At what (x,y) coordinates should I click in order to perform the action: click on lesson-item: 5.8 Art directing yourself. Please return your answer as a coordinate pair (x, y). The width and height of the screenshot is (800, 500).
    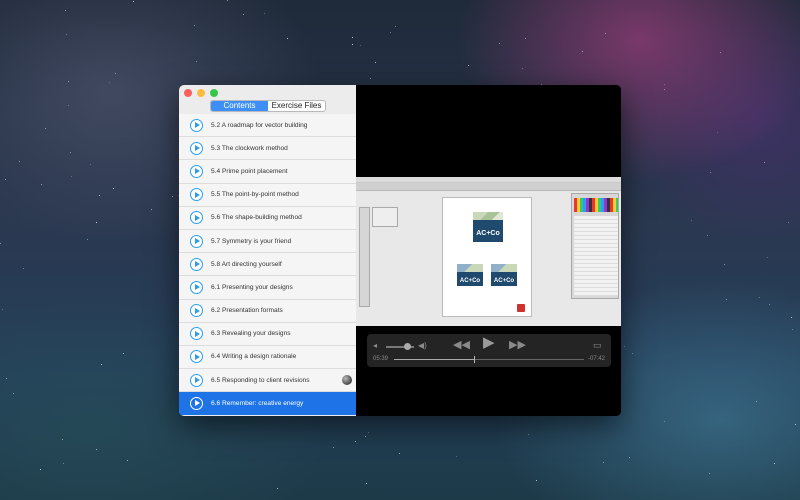
    Looking at the image, I should click on (267, 265).